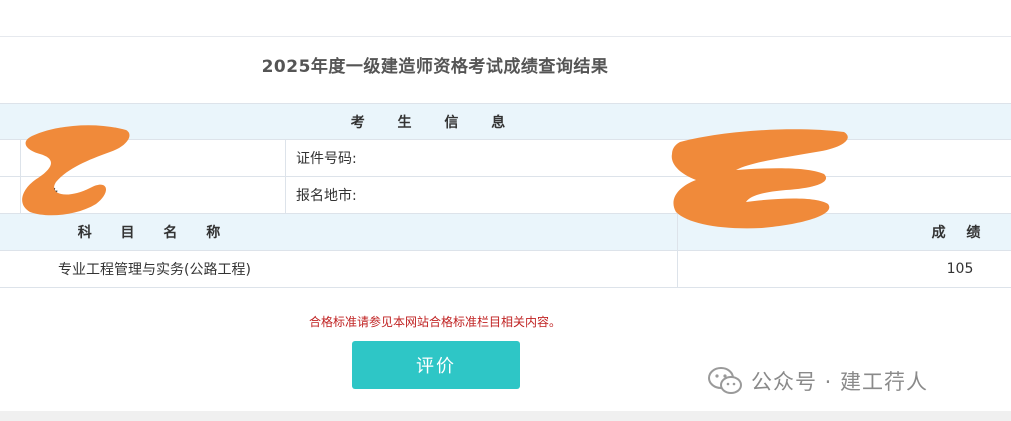 The image size is (1011, 421). What do you see at coordinates (960, 233) in the screenshot?
I see `score-header: 成 绩` at bounding box center [960, 233].